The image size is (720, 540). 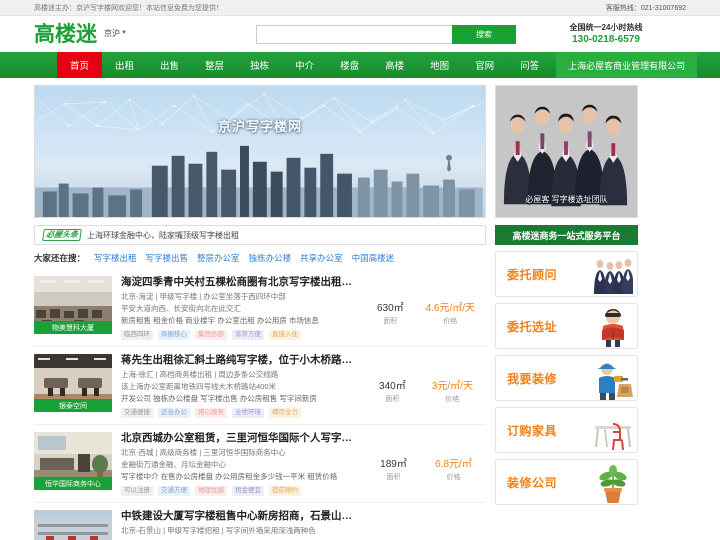 I want to click on hot-search-label: 大家还在搜：, so click(x=60, y=258).